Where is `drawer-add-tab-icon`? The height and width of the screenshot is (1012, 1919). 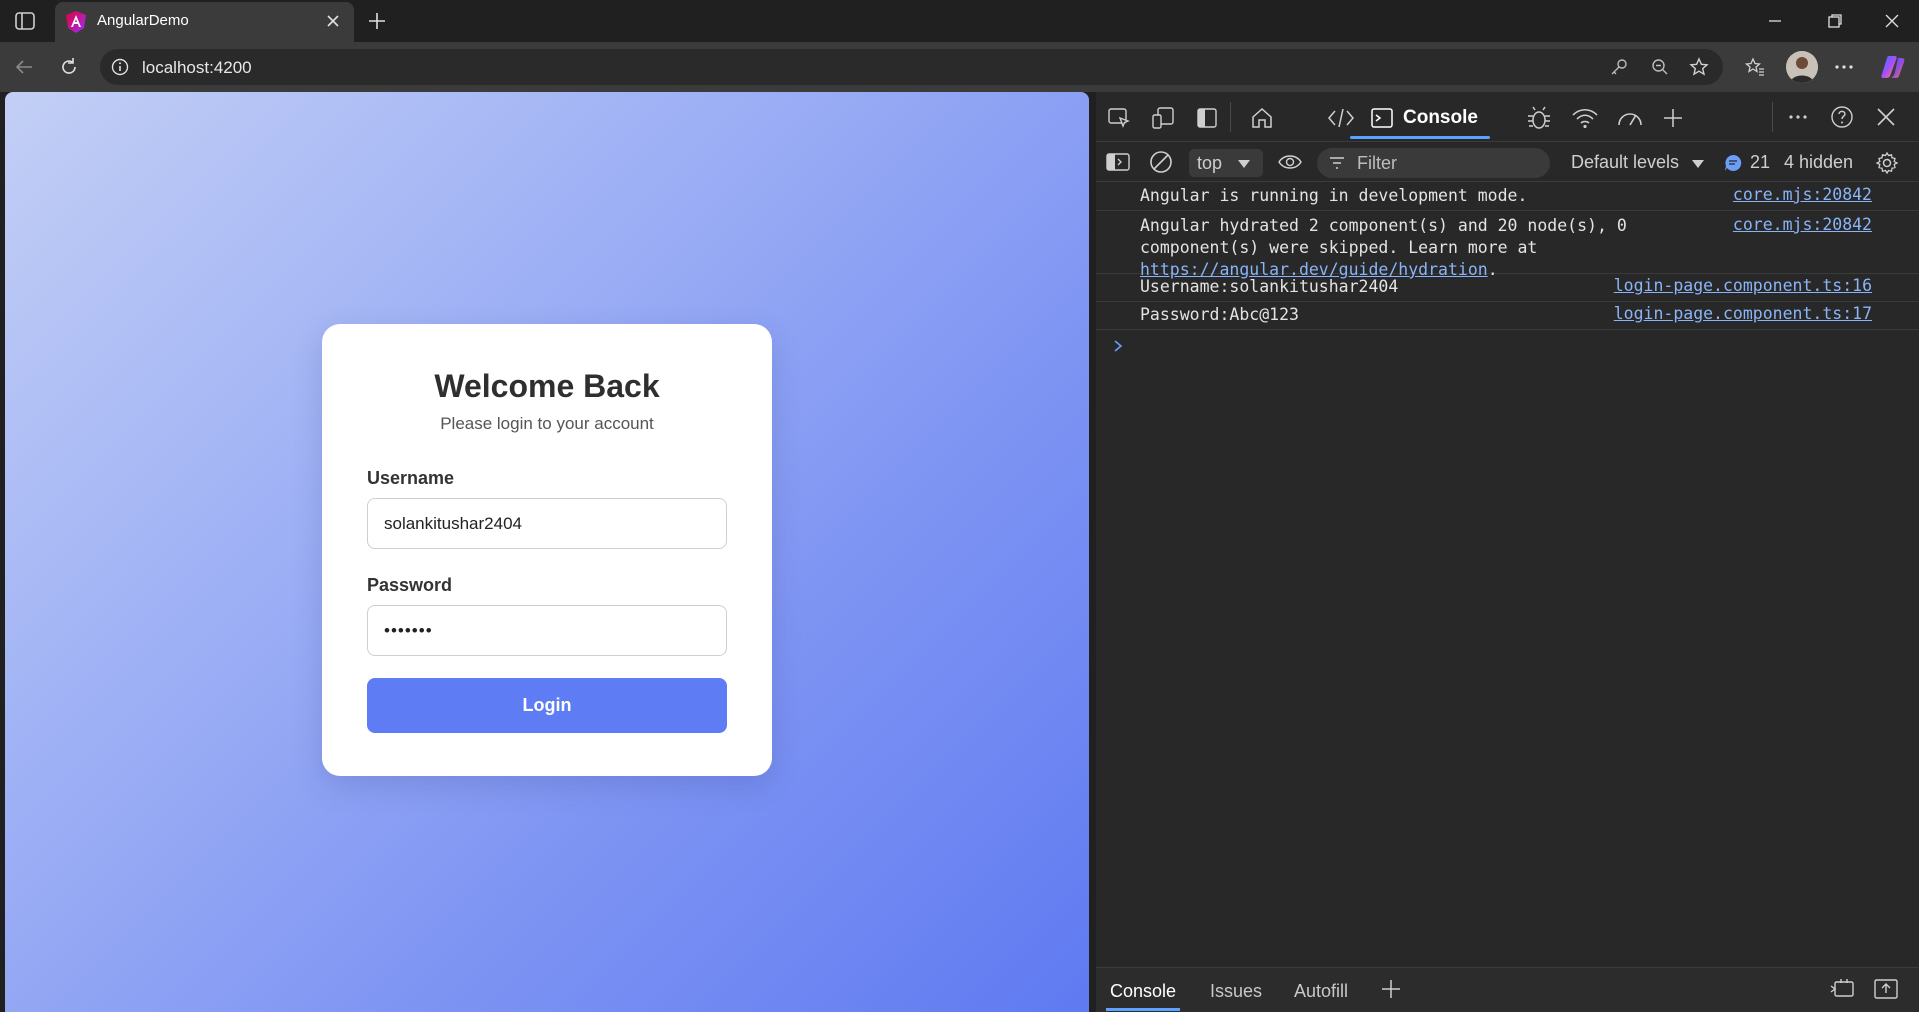 drawer-add-tab-icon is located at coordinates (1391, 989).